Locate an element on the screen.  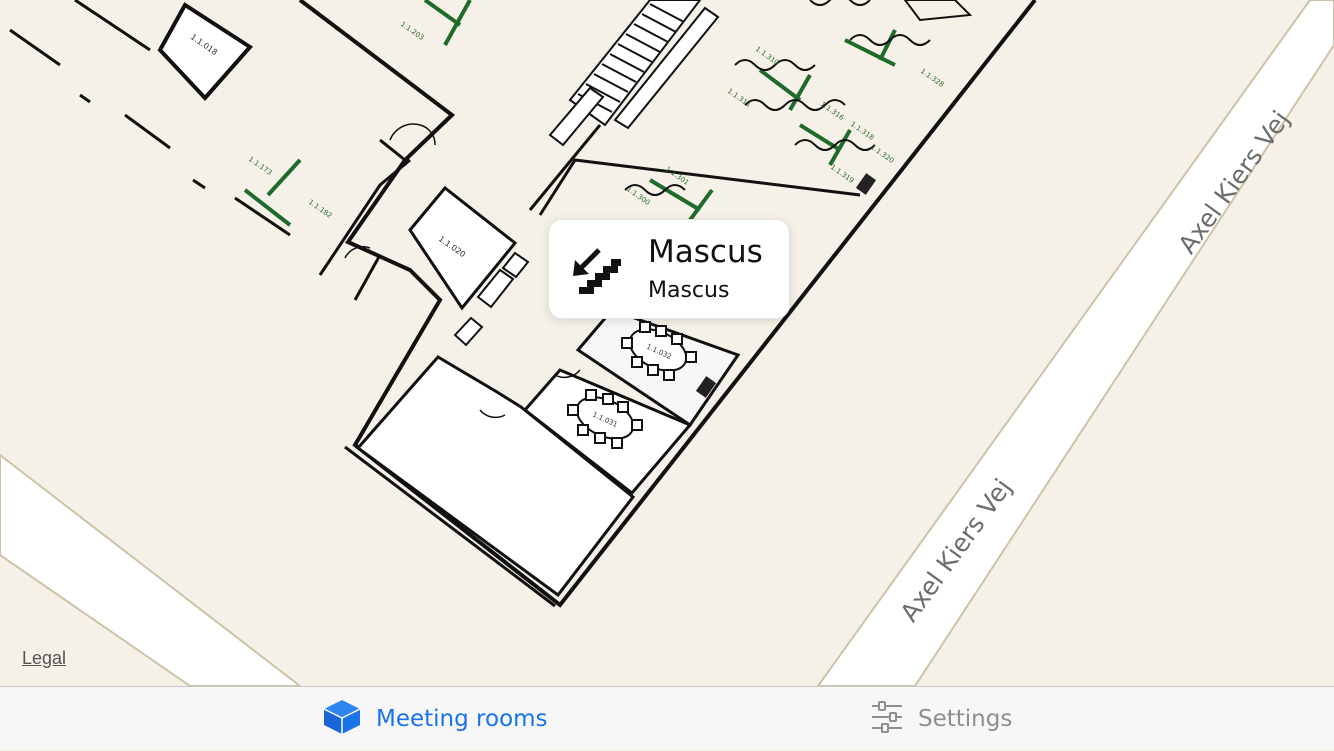
legal-link: Legal is located at coordinates (44, 658).